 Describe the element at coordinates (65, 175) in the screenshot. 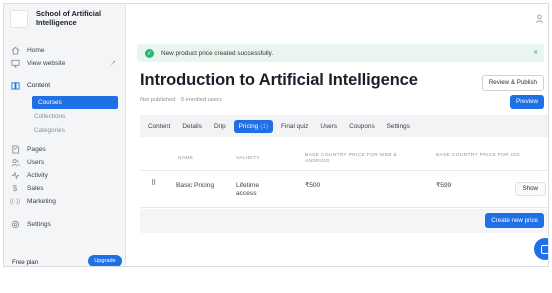

I see `sidebar-item-activity: Activity` at that location.